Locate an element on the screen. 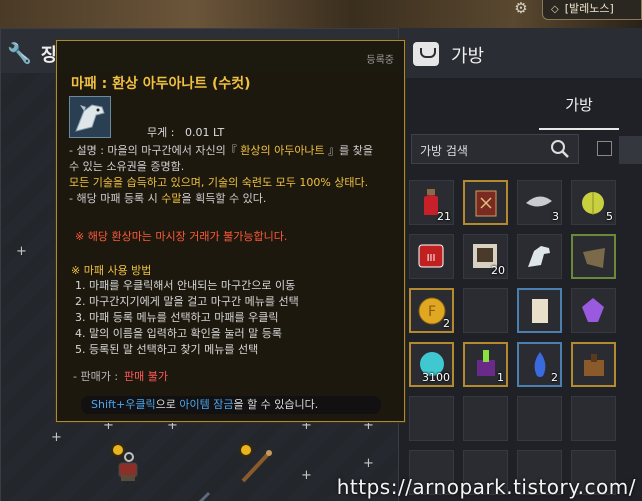  slot-quantity: 20 is located at coordinates (498, 270).